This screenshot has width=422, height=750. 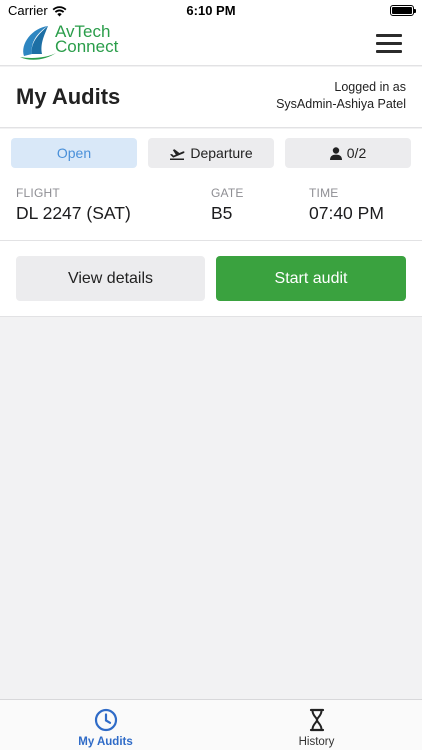 What do you see at coordinates (227, 193) in the screenshot?
I see `gate-label: GATE` at bounding box center [227, 193].